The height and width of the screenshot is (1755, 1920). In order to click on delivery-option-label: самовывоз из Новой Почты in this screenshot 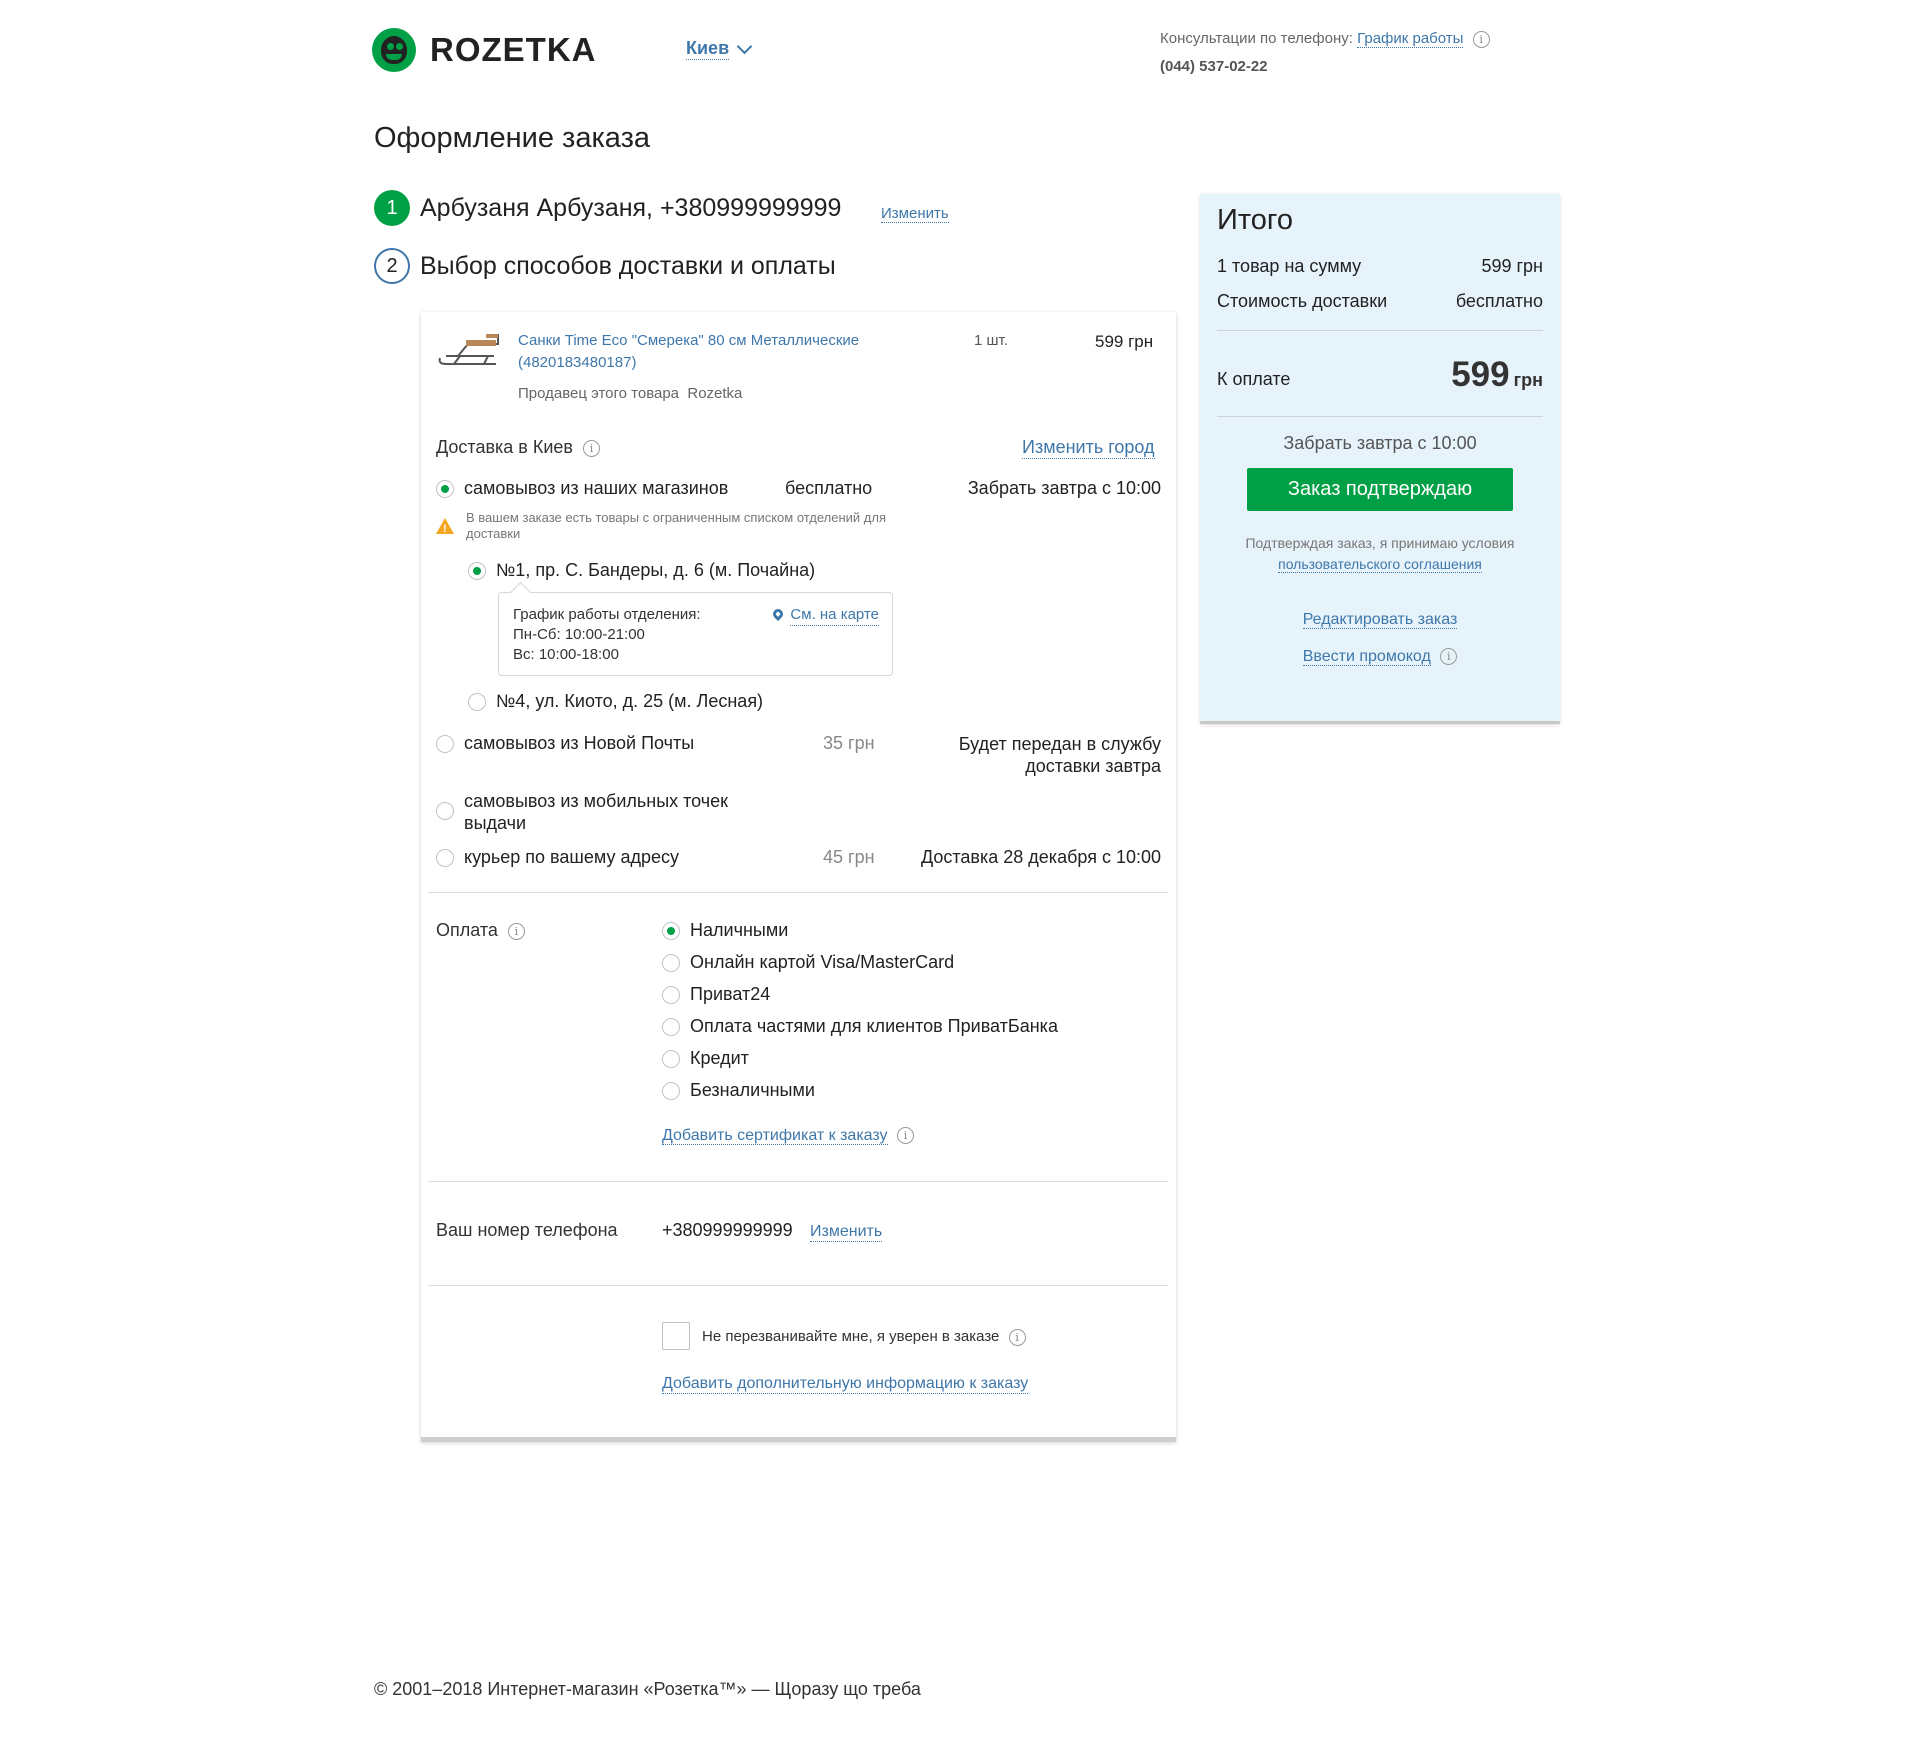, I will do `click(579, 743)`.